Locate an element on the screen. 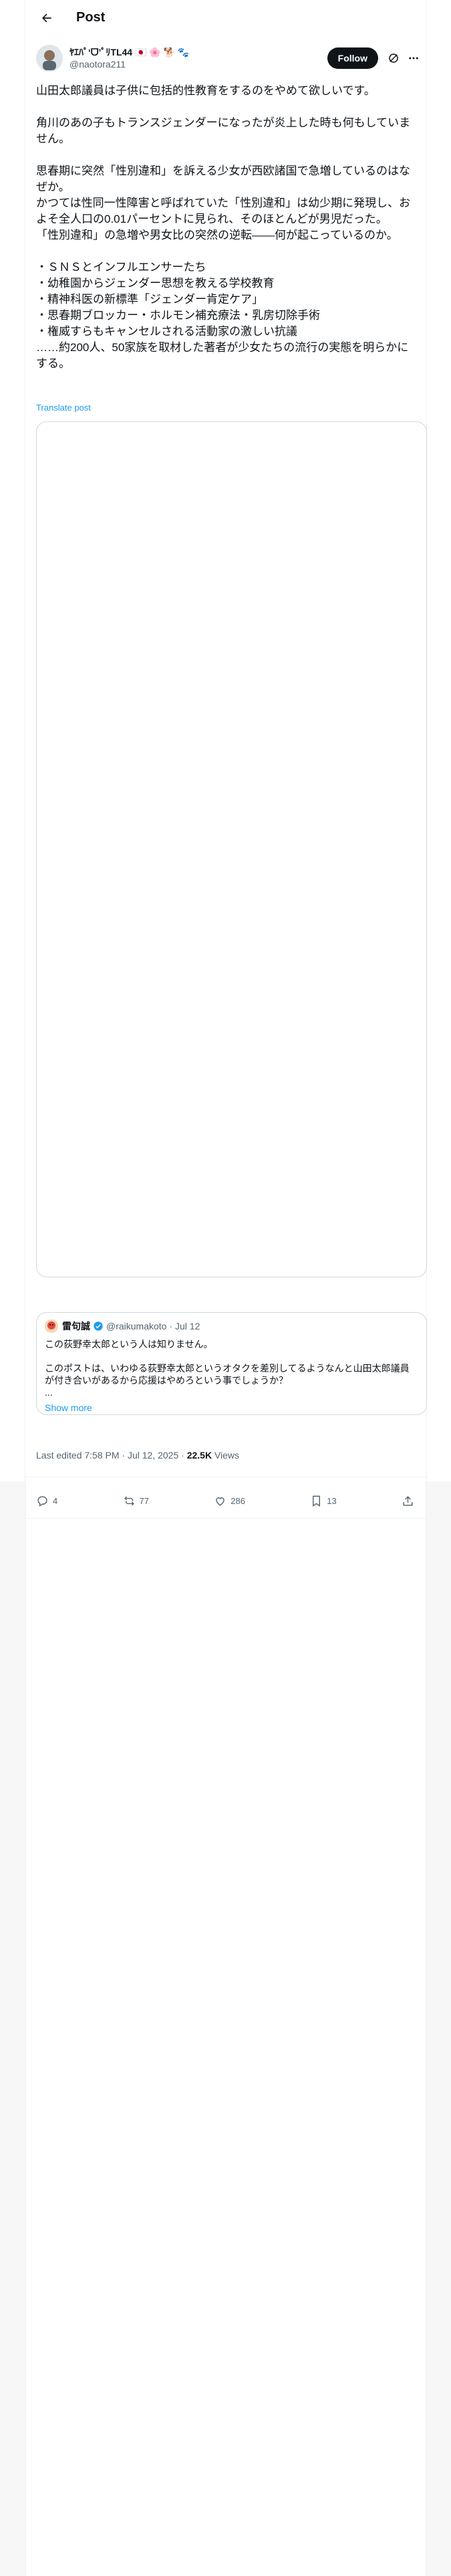  arrow-left-icon is located at coordinates (46, 17).